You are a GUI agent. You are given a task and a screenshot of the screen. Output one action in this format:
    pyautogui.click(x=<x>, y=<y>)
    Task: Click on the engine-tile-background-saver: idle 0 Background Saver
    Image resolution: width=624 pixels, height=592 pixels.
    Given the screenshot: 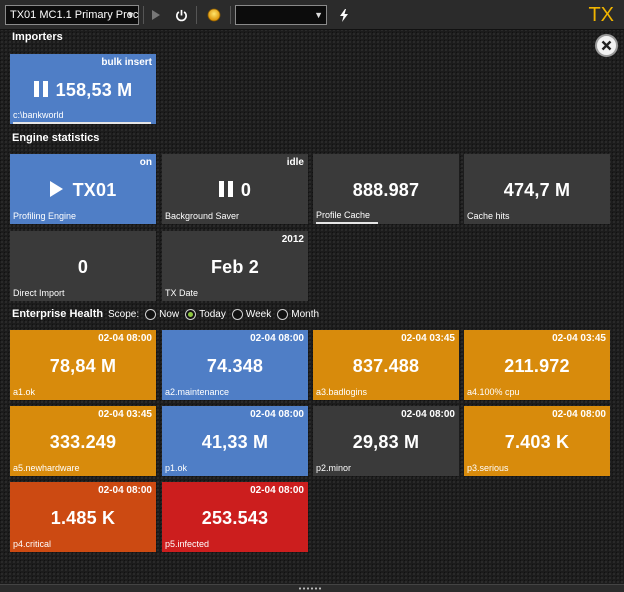 What is the action you would take?
    pyautogui.click(x=235, y=189)
    